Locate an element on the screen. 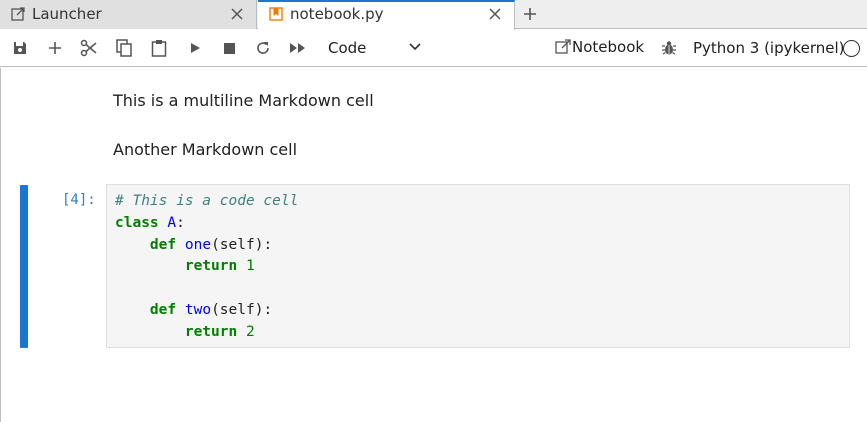  interrupt-button is located at coordinates (229, 48).